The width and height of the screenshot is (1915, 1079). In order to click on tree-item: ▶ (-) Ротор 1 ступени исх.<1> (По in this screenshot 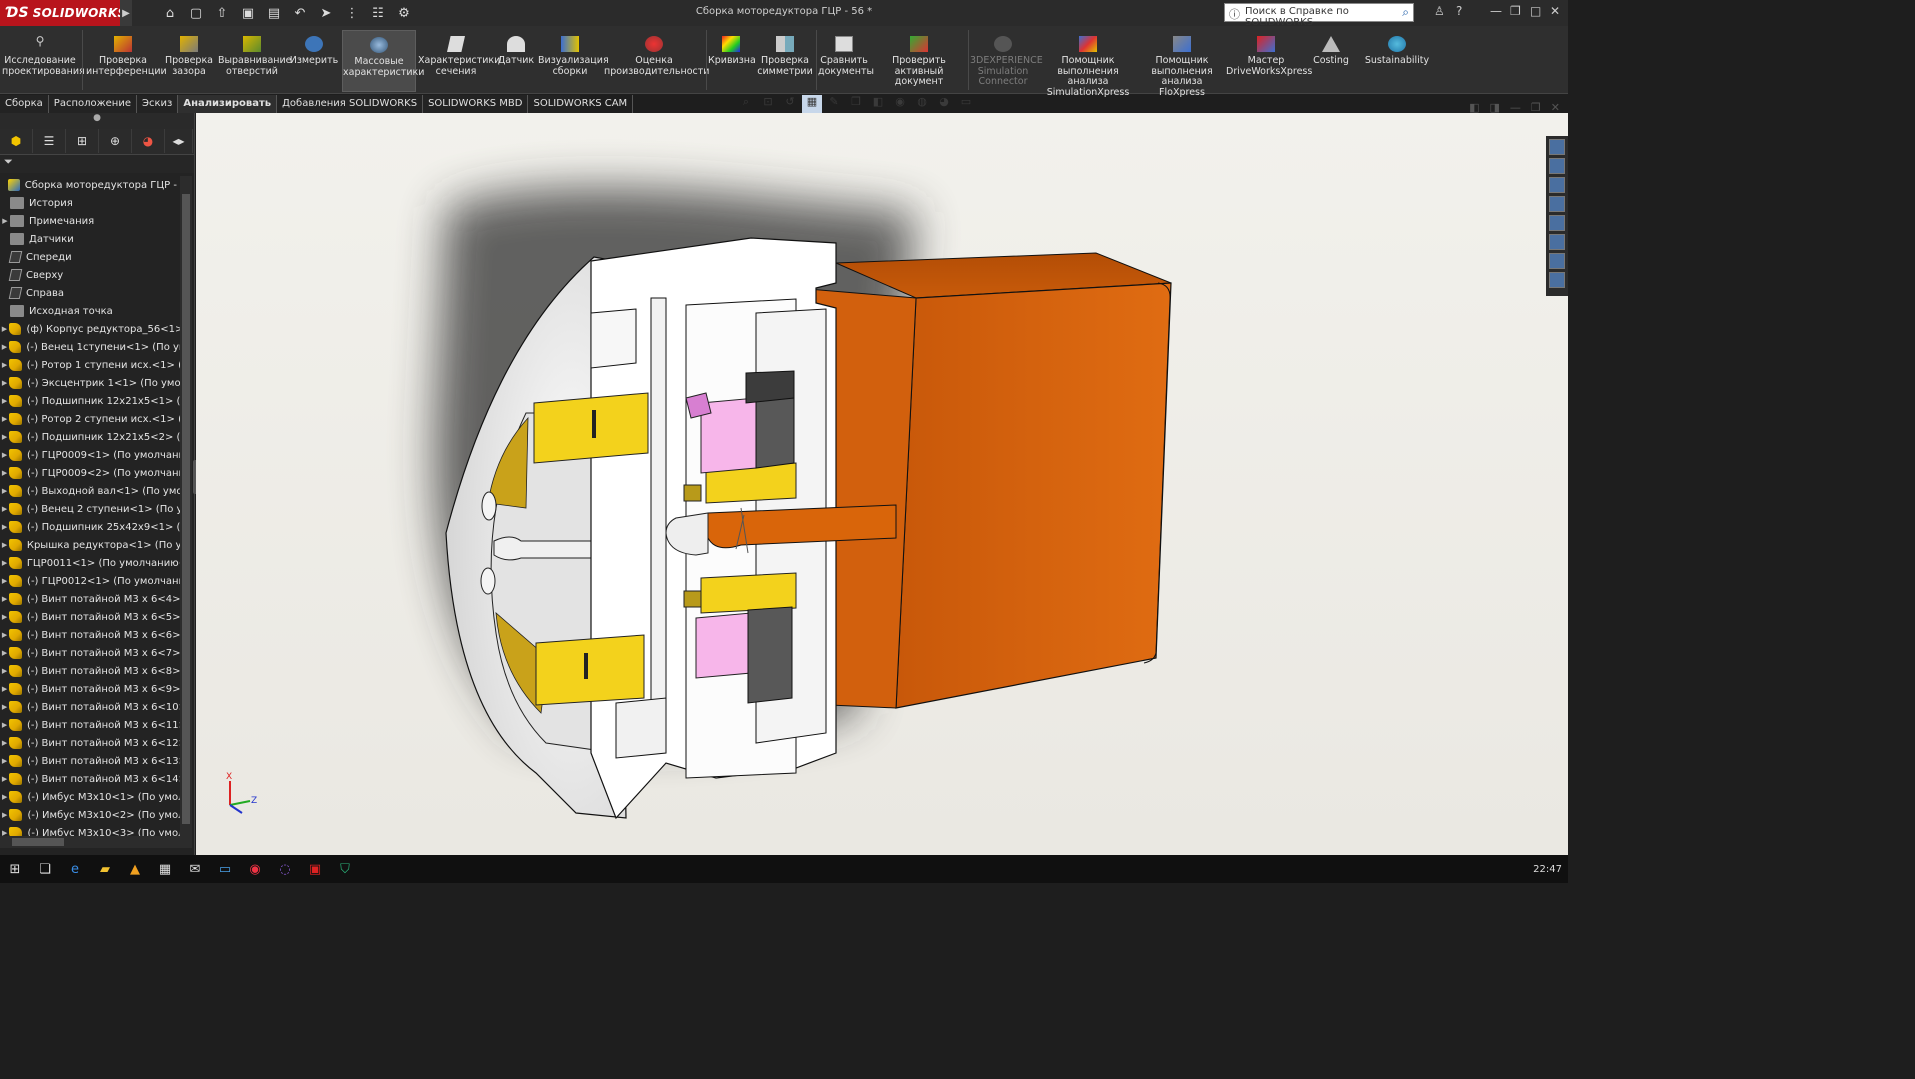, I will do `click(90, 365)`.